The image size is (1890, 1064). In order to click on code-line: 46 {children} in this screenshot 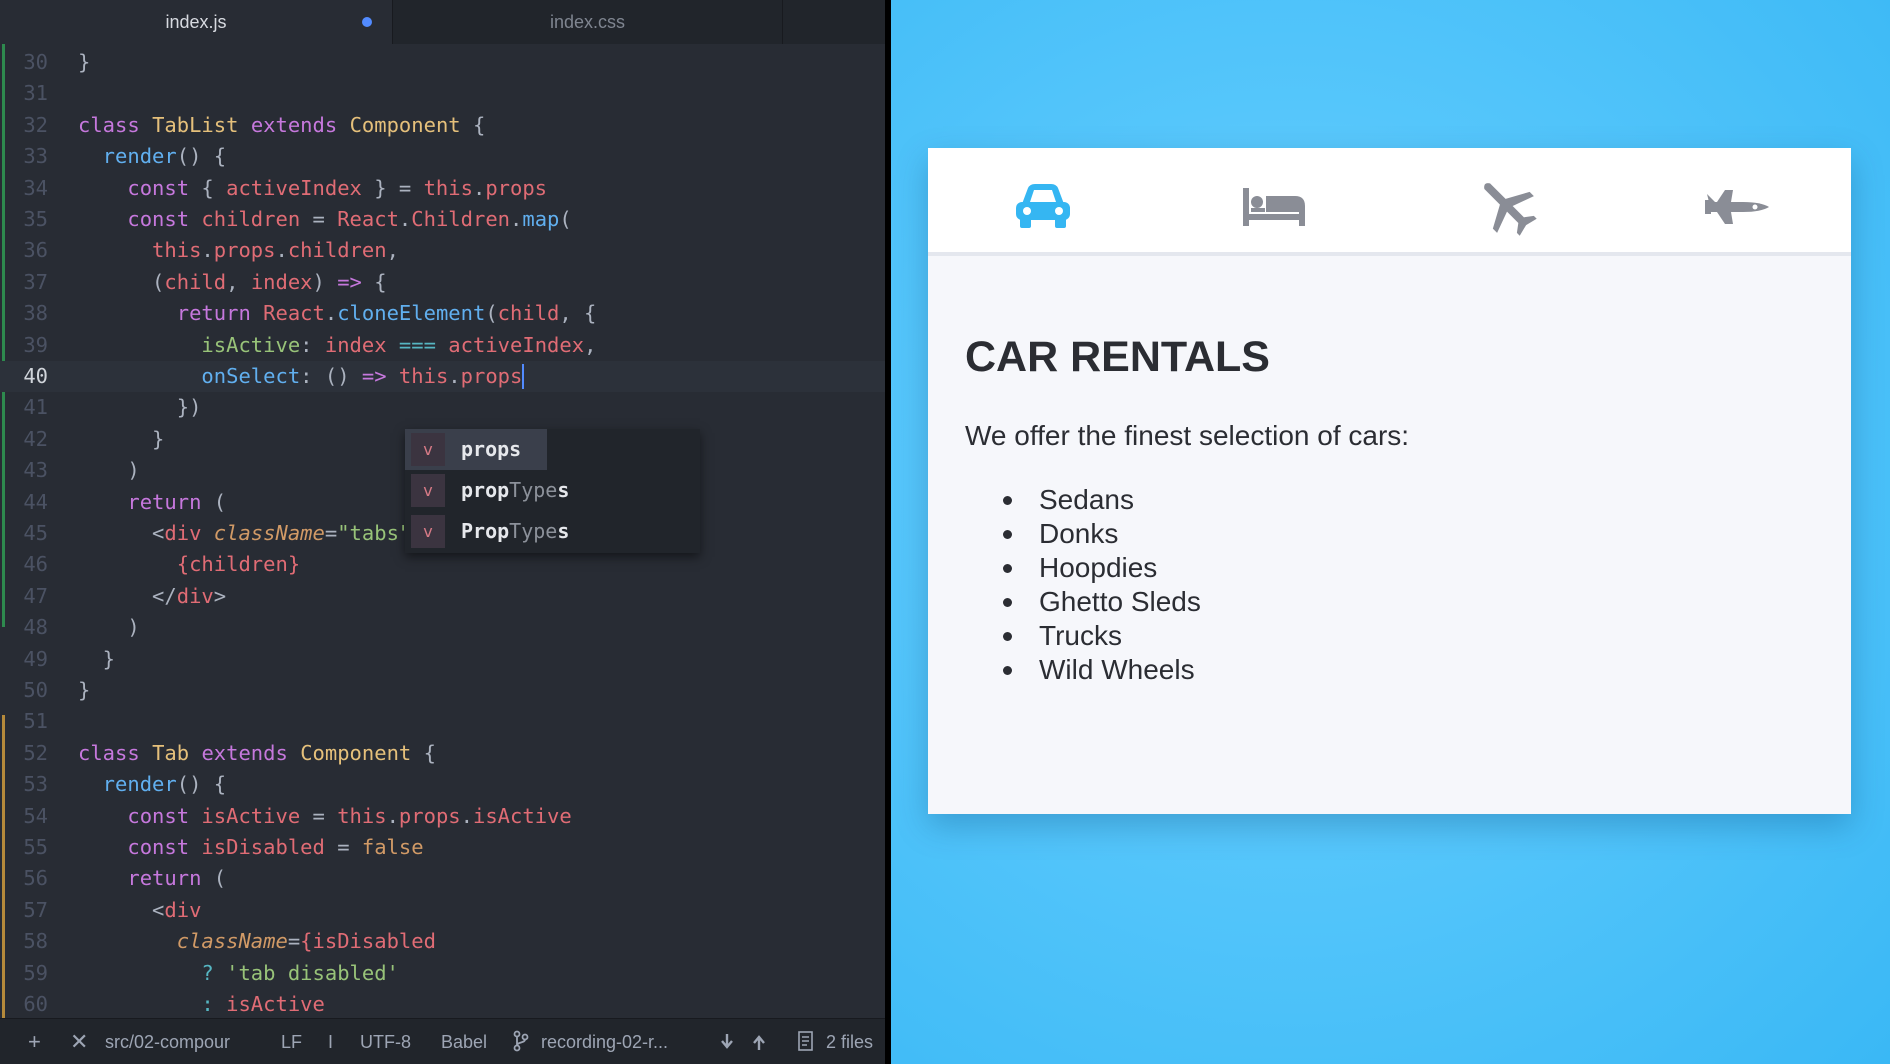, I will do `click(442, 564)`.